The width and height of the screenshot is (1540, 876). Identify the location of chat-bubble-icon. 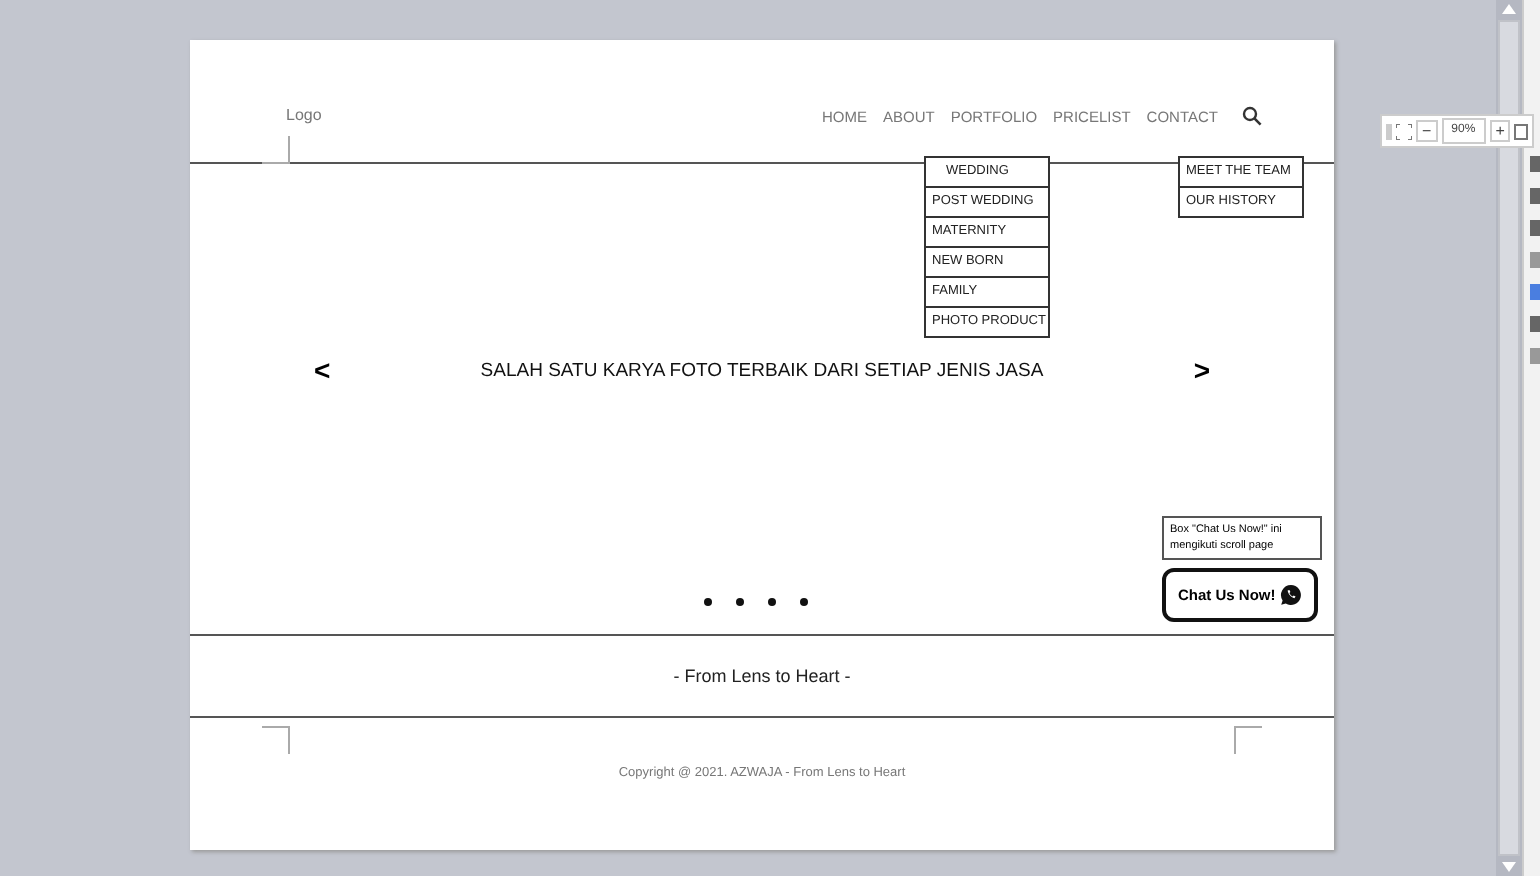
(1291, 595).